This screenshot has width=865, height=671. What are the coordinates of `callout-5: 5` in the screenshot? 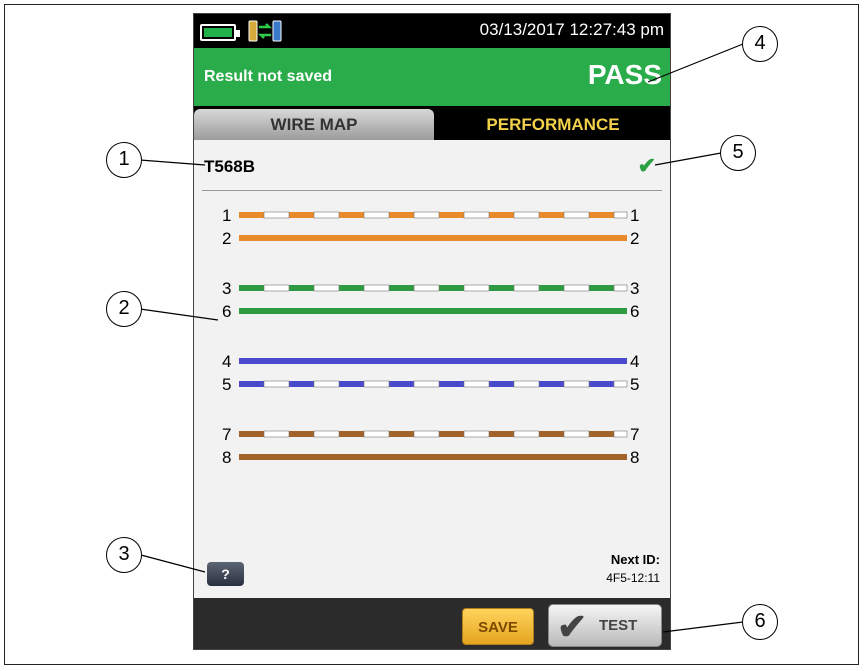 It's located at (738, 153).